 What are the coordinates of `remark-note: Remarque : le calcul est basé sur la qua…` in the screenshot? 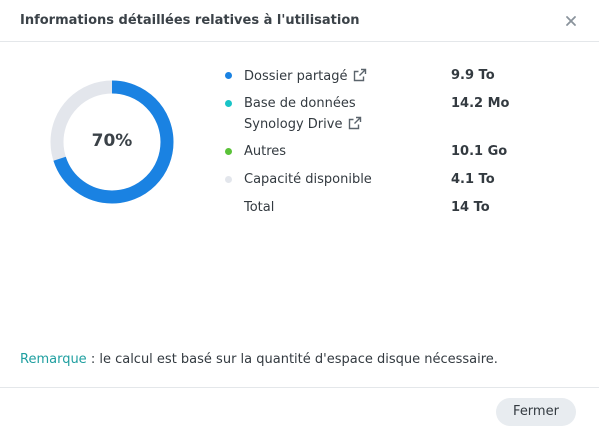 It's located at (259, 359).